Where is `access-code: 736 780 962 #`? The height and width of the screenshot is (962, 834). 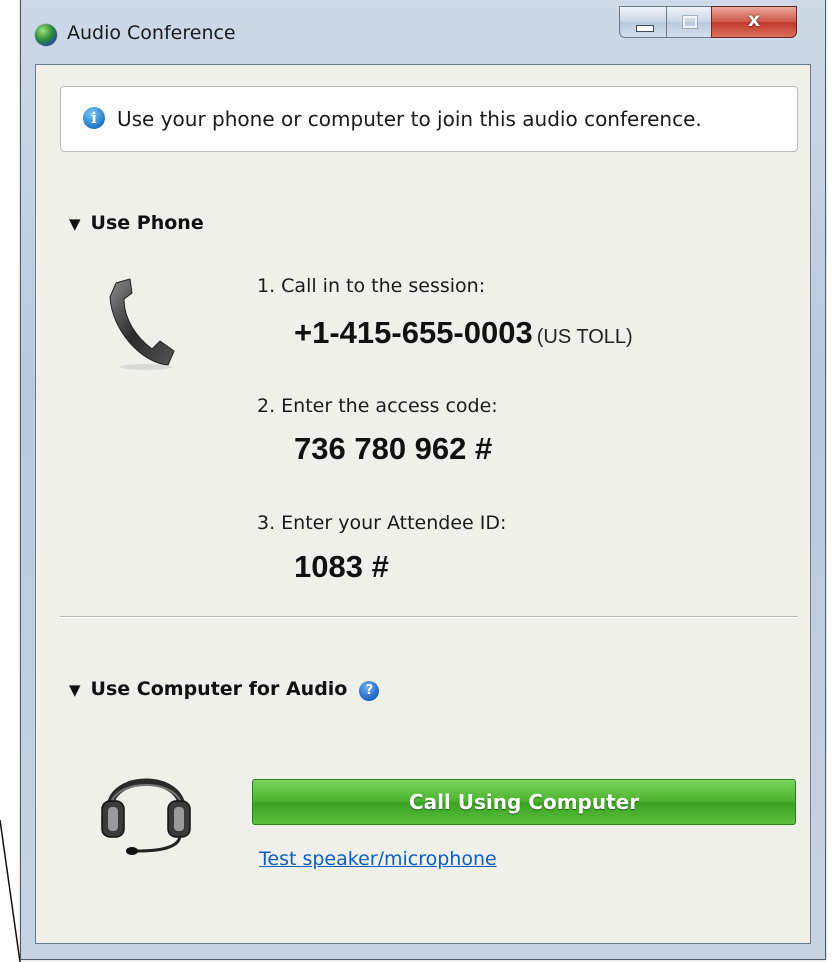 access-code: 736 780 962 # is located at coordinates (393, 448).